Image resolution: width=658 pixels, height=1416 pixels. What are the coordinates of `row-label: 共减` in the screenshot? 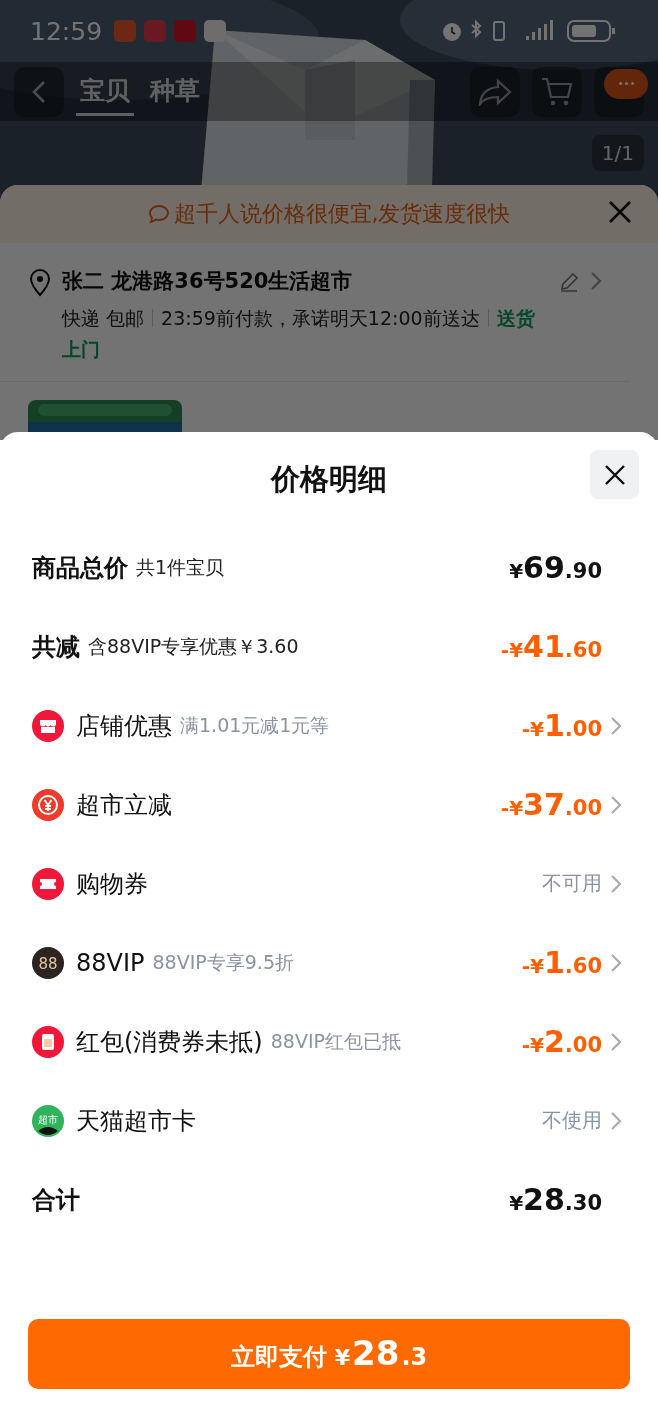 It's located at (56, 647).